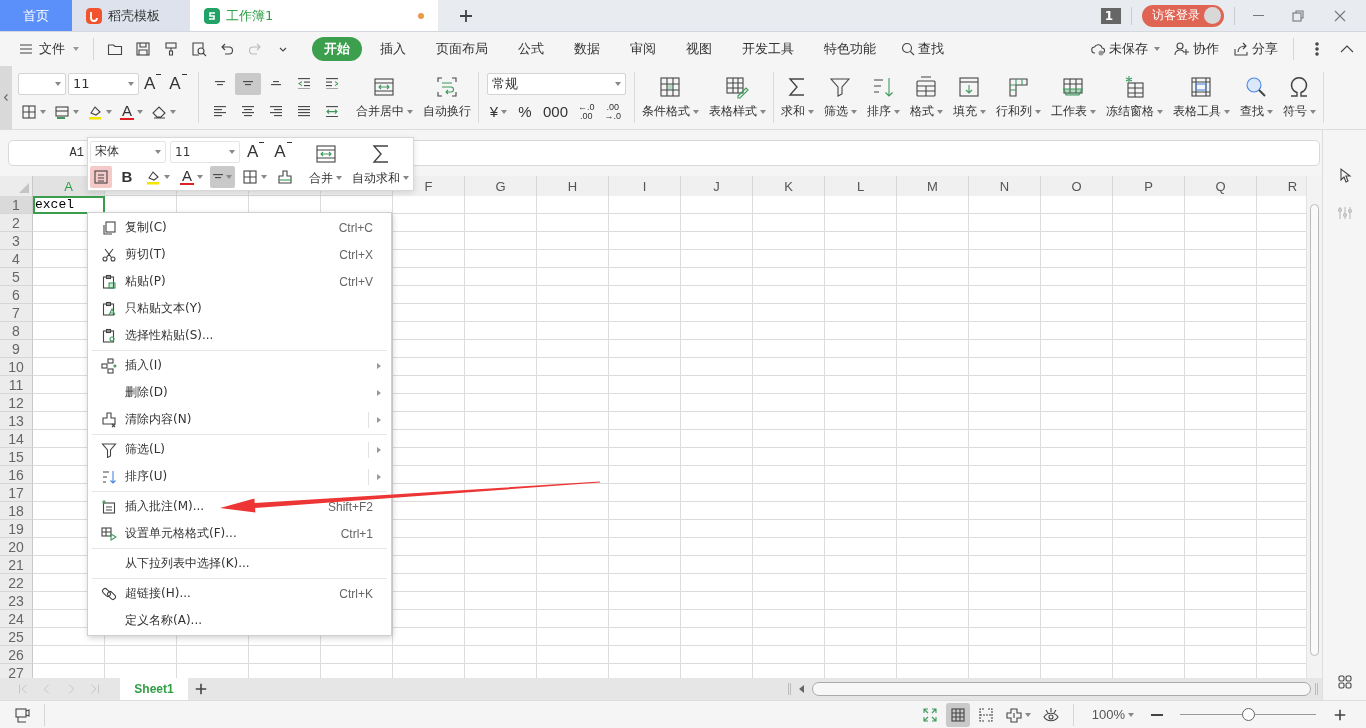 Image resolution: width=1366 pixels, height=728 pixels. I want to click on title-tab: 稻壳模板, so click(131, 15).